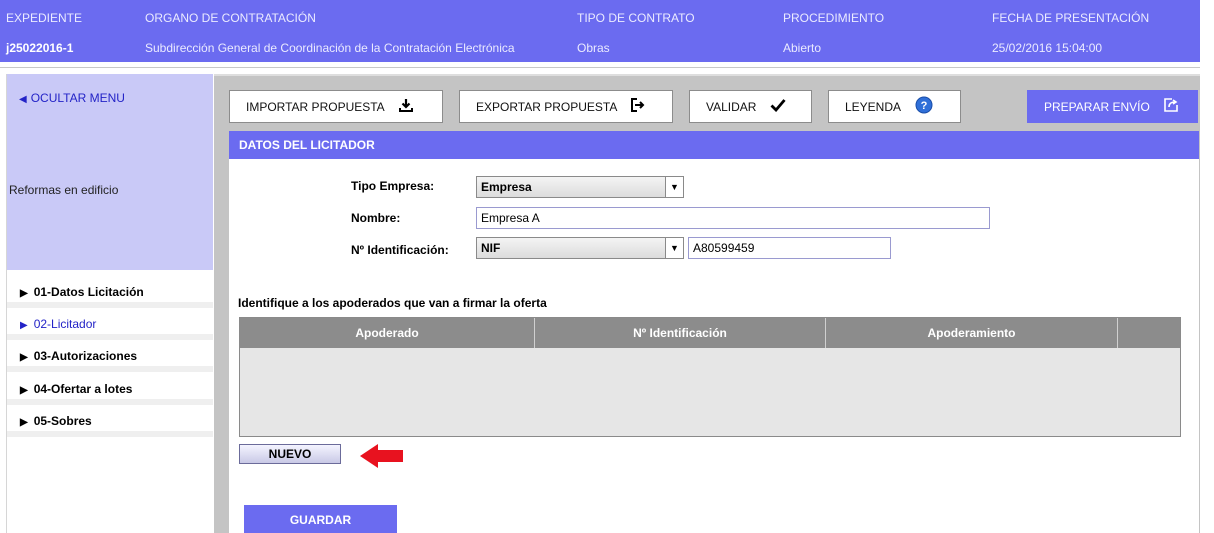  I want to click on prepare-send-label: PREPARAR ENVÍO, so click(1097, 106).